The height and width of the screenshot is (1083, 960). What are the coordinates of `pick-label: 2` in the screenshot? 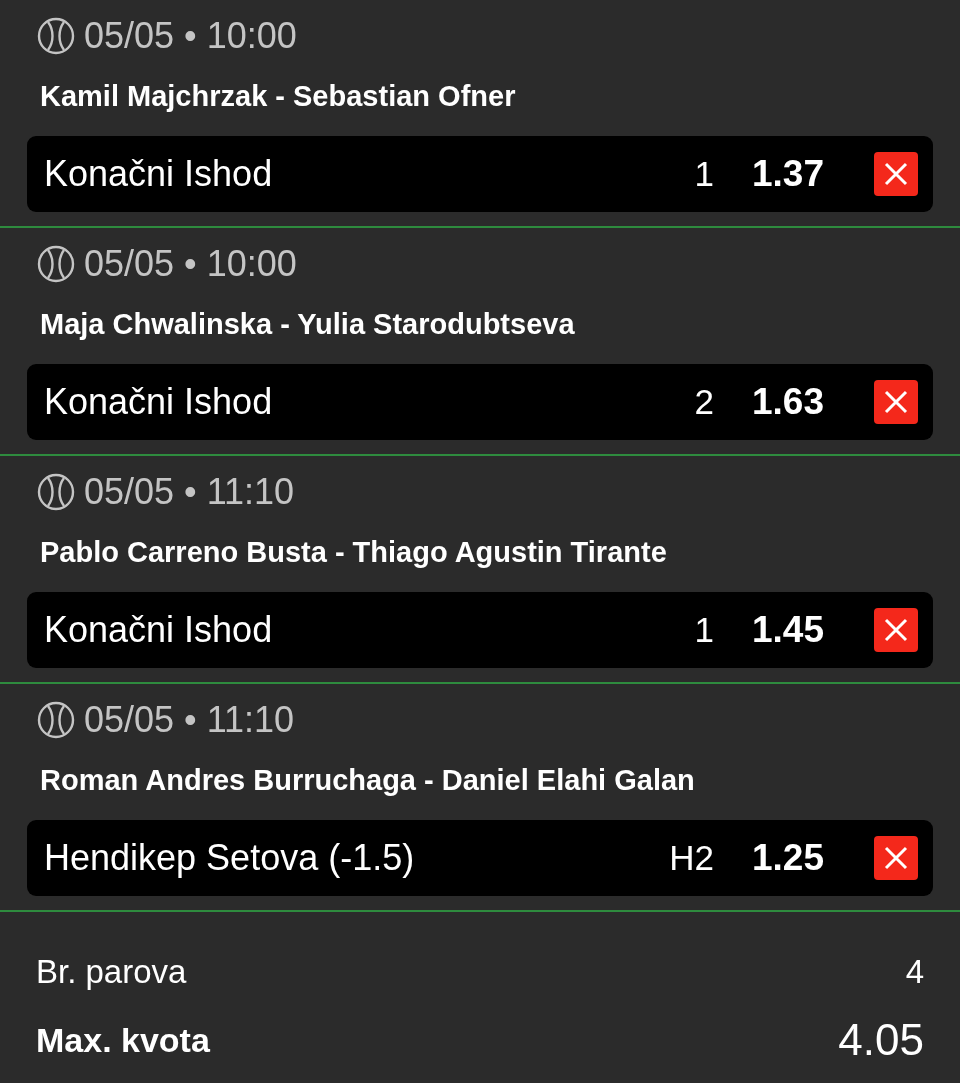 It's located at (703, 402).